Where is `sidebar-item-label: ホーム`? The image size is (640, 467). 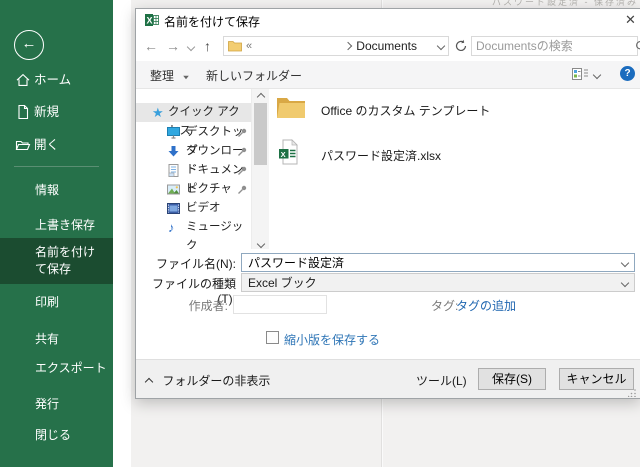 sidebar-item-label: ホーム is located at coordinates (53, 80).